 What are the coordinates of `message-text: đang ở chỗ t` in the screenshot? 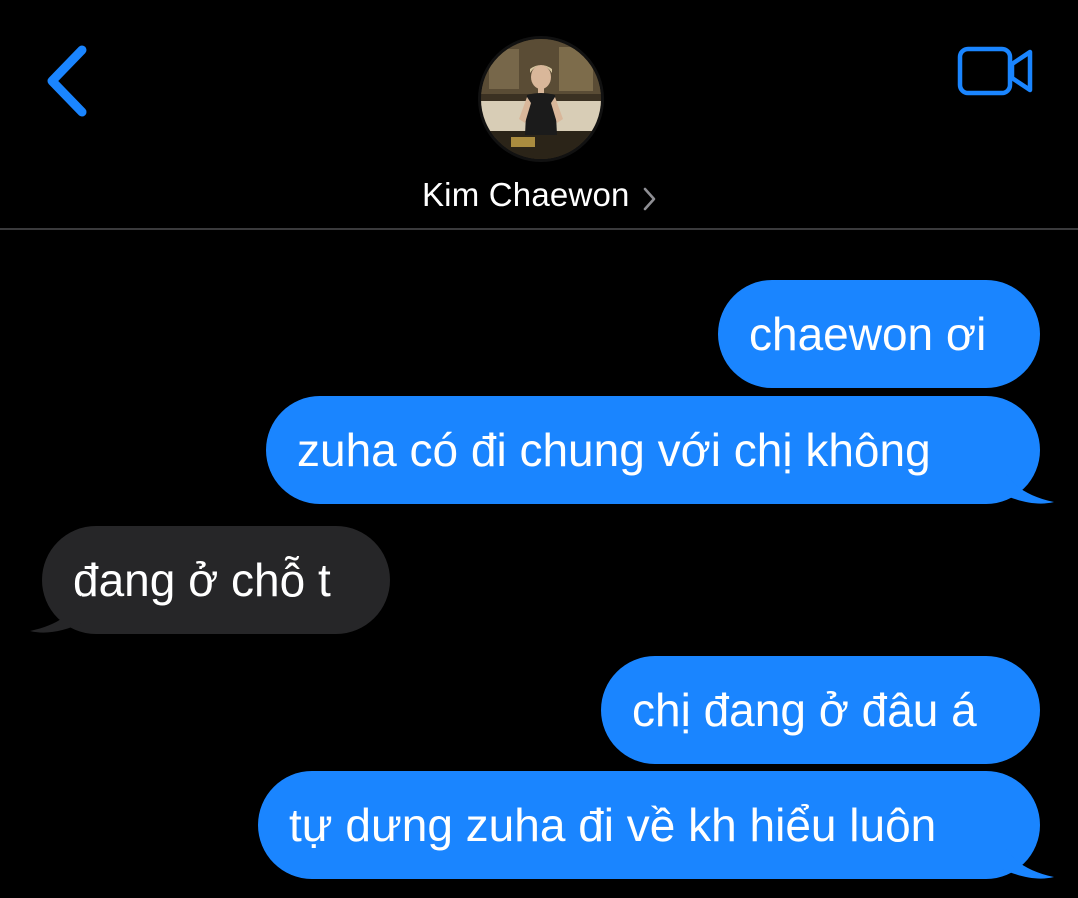 It's located at (202, 580).